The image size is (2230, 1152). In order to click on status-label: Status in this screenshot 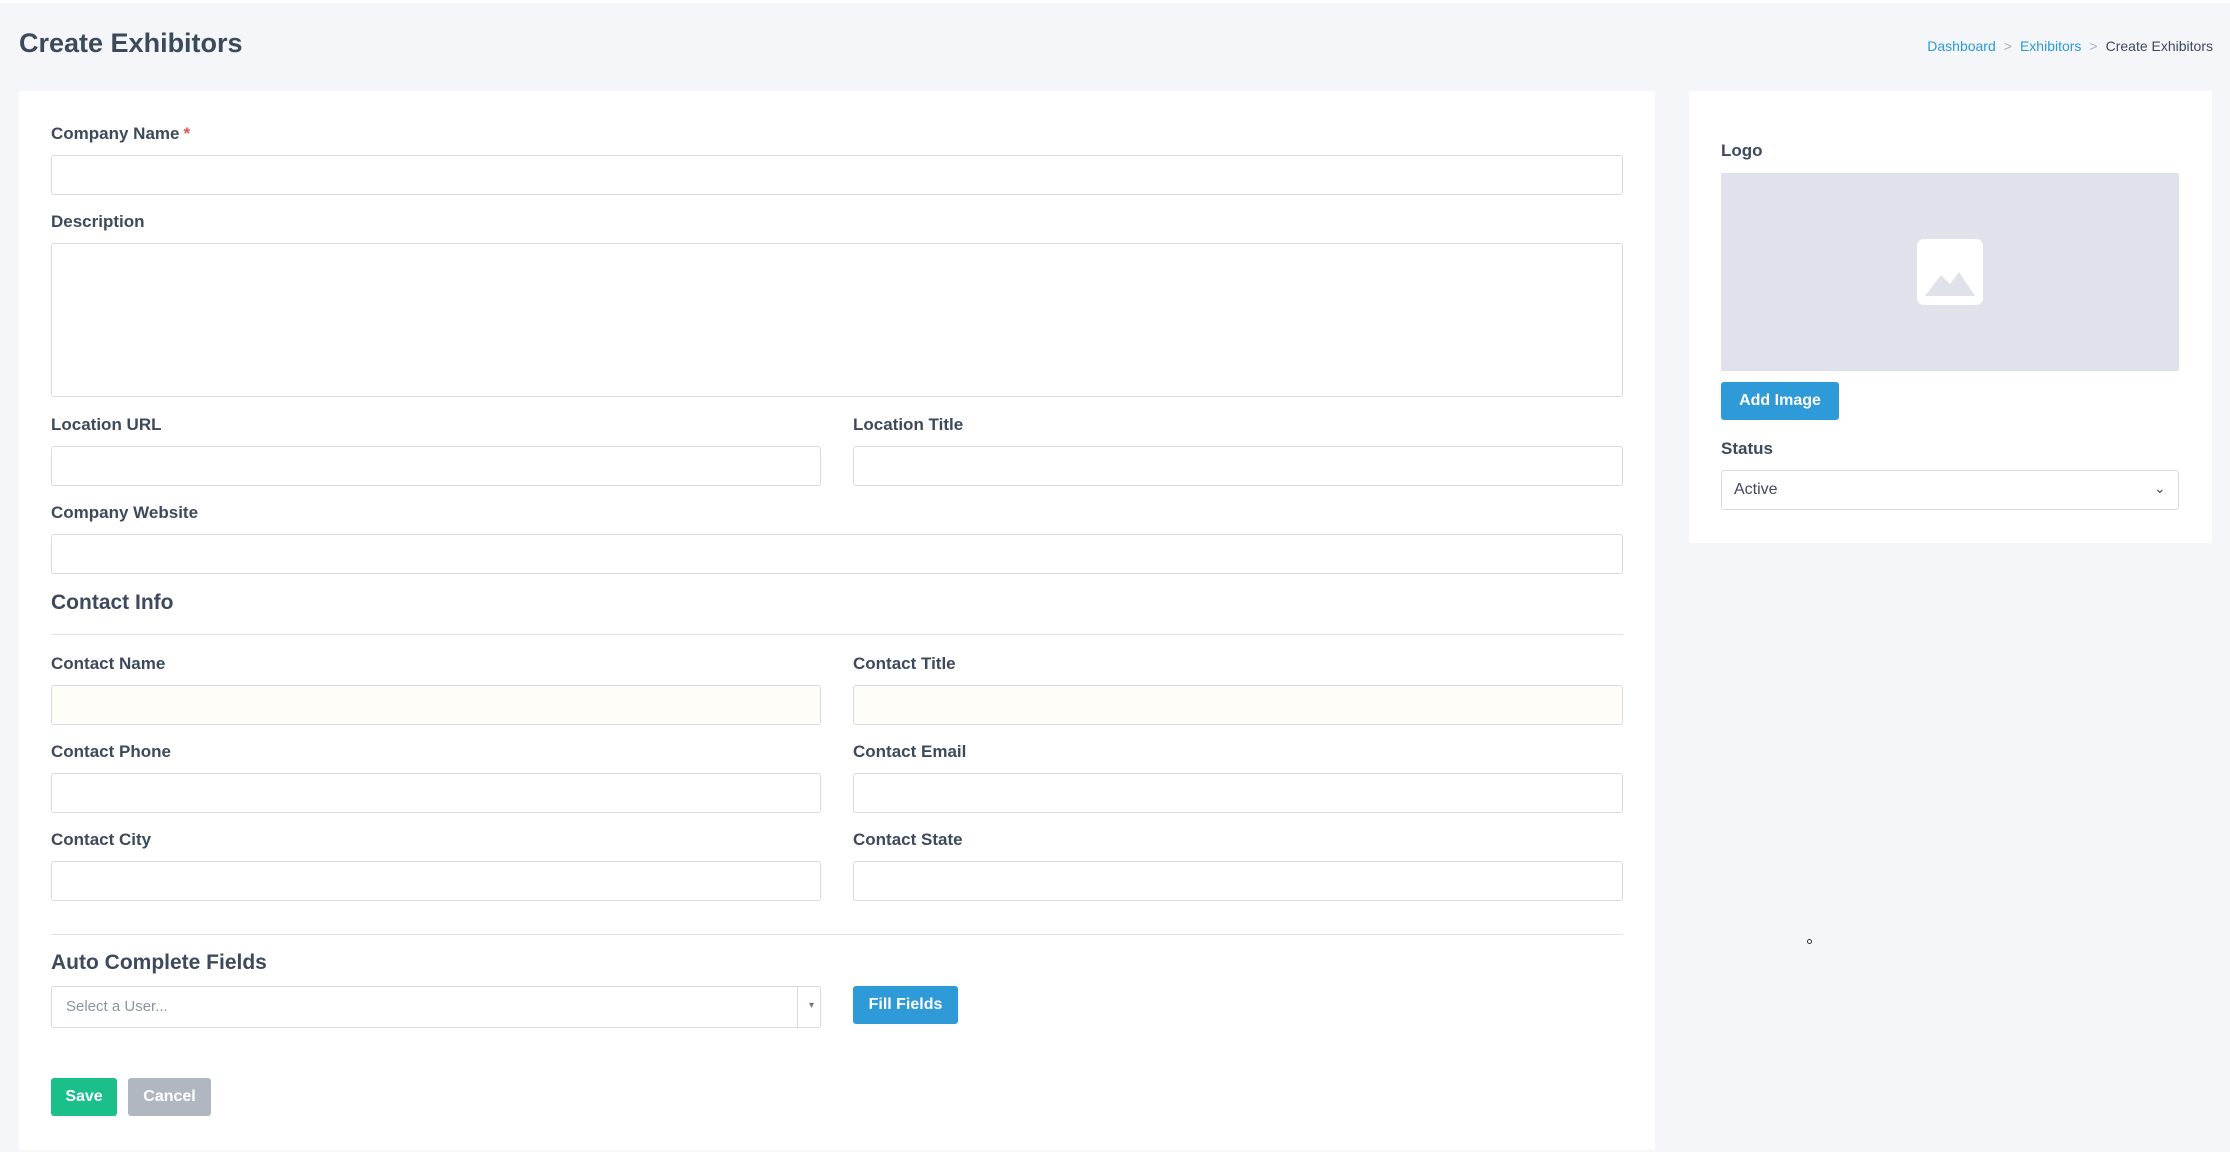, I will do `click(1747, 448)`.